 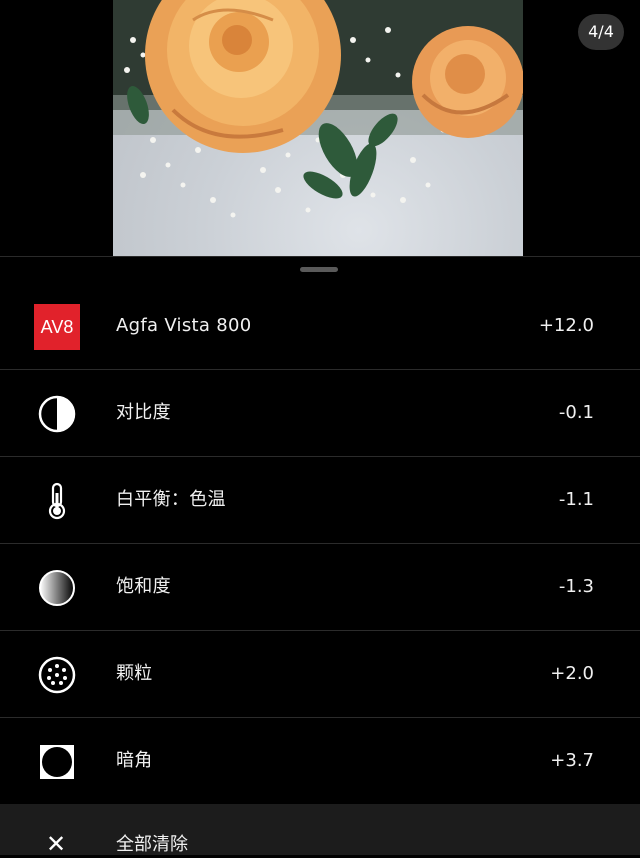 I want to click on saturation-icon, so click(x=57, y=588).